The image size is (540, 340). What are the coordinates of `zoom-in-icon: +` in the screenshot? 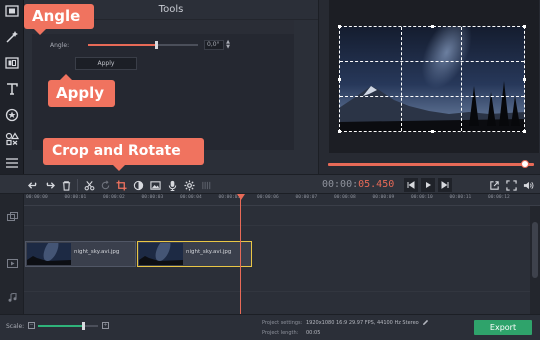 It's located at (105, 325).